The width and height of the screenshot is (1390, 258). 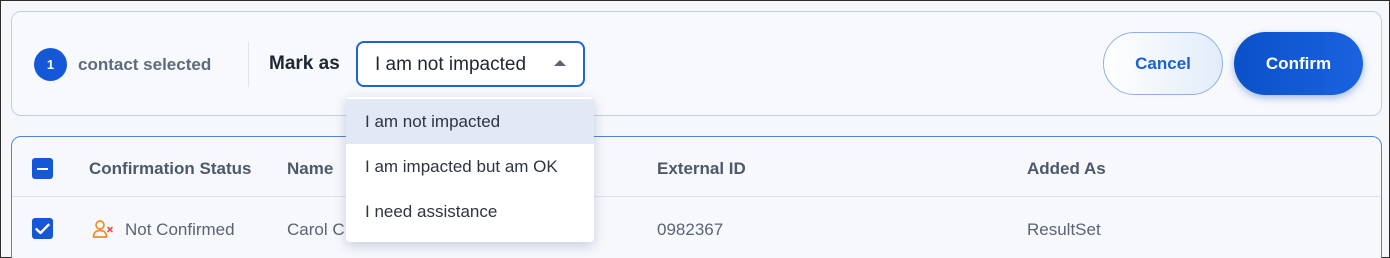 I want to click on row-checkbox, so click(x=42, y=228).